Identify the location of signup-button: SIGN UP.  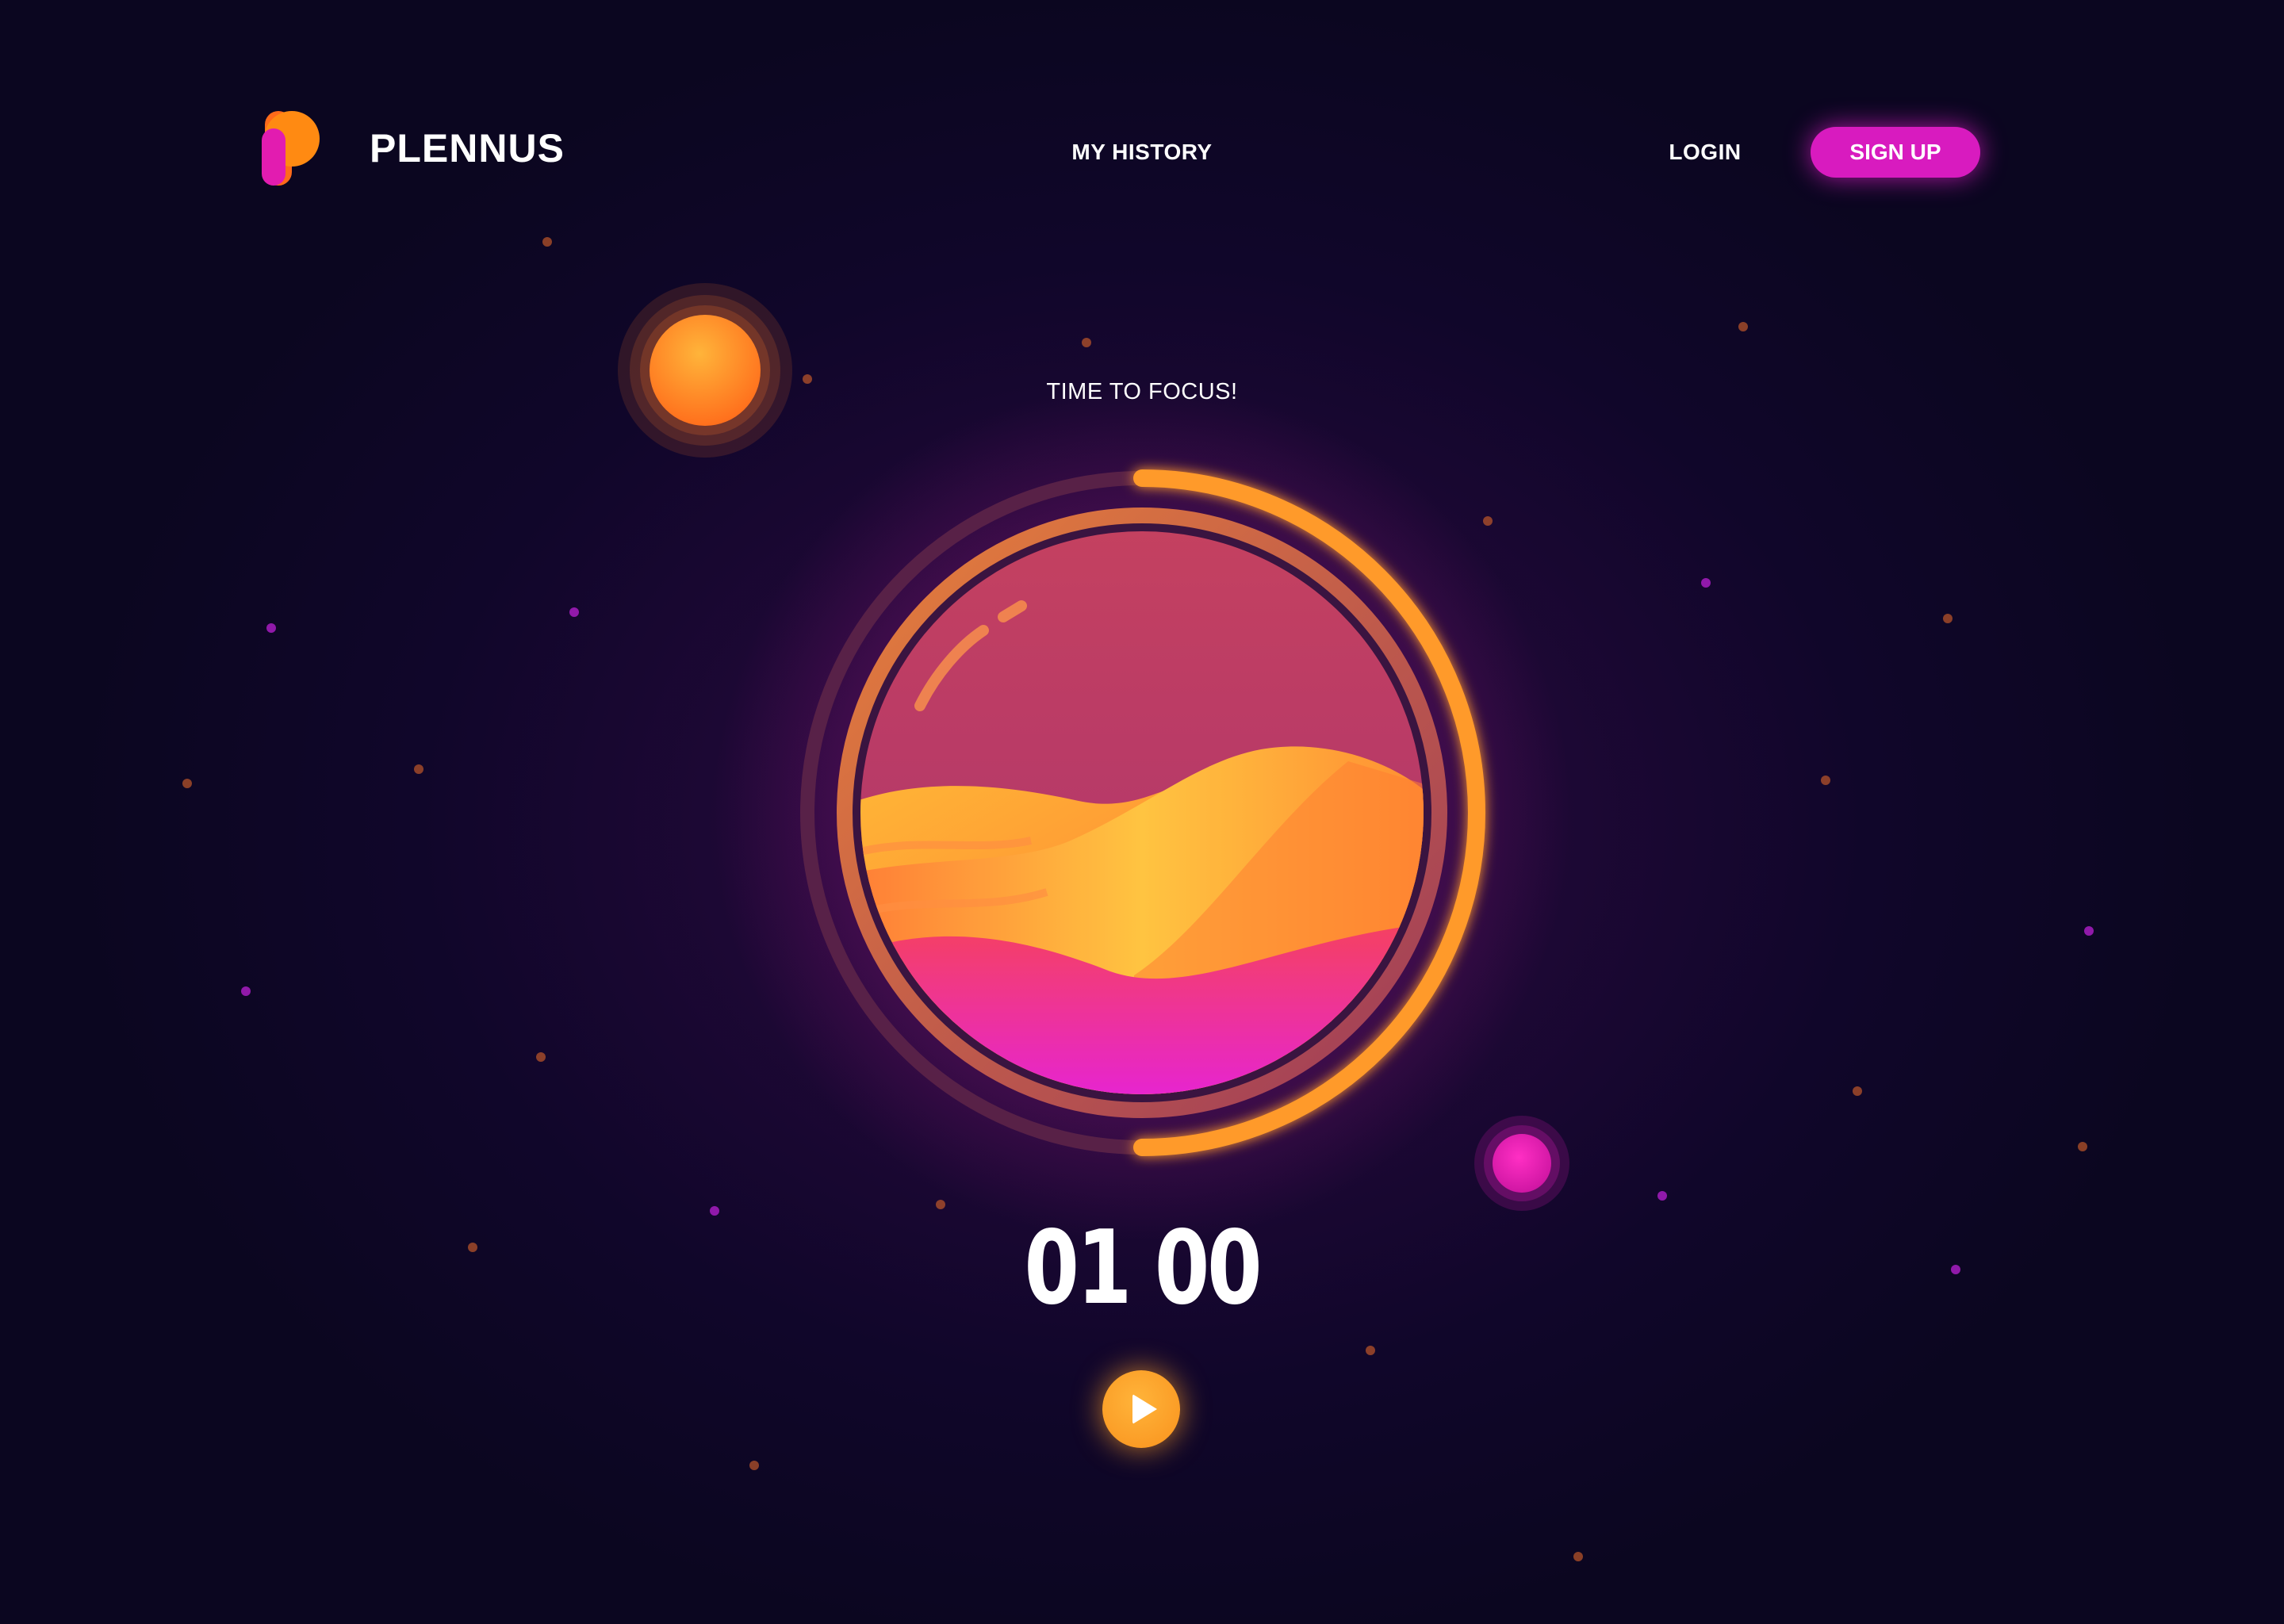
(1895, 152).